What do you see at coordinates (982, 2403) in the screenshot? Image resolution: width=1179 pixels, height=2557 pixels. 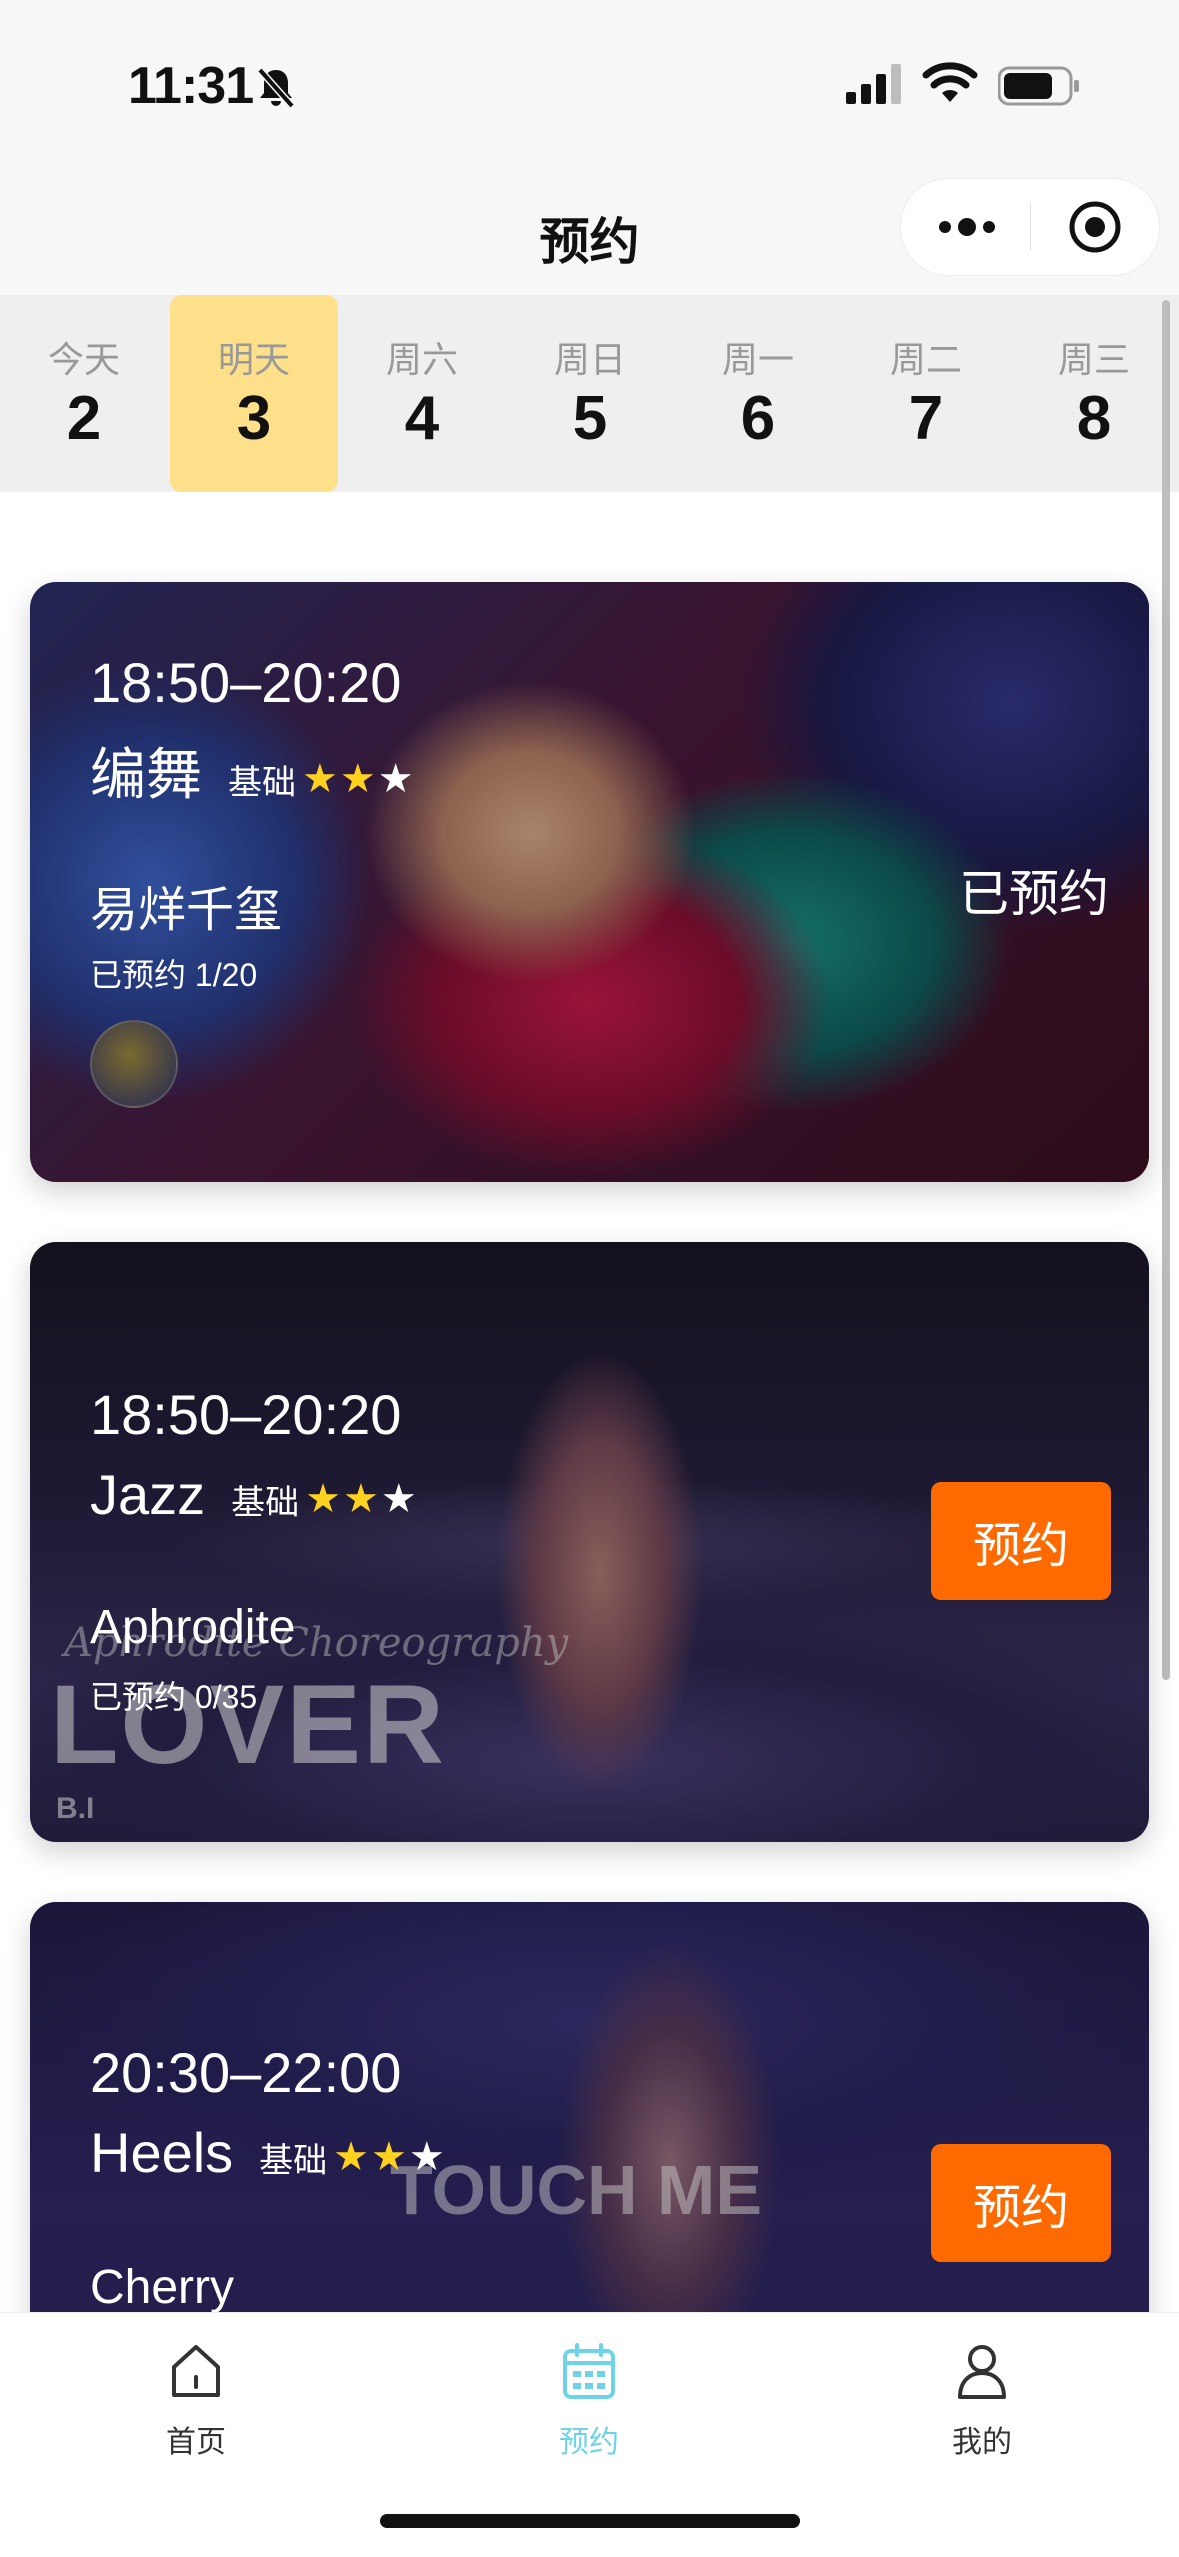 I see `tab-mine: 我的` at bounding box center [982, 2403].